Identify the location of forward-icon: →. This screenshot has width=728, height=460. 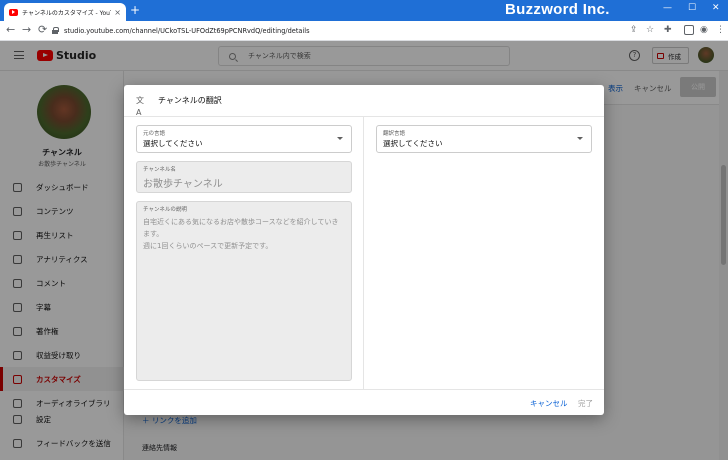
(26, 30).